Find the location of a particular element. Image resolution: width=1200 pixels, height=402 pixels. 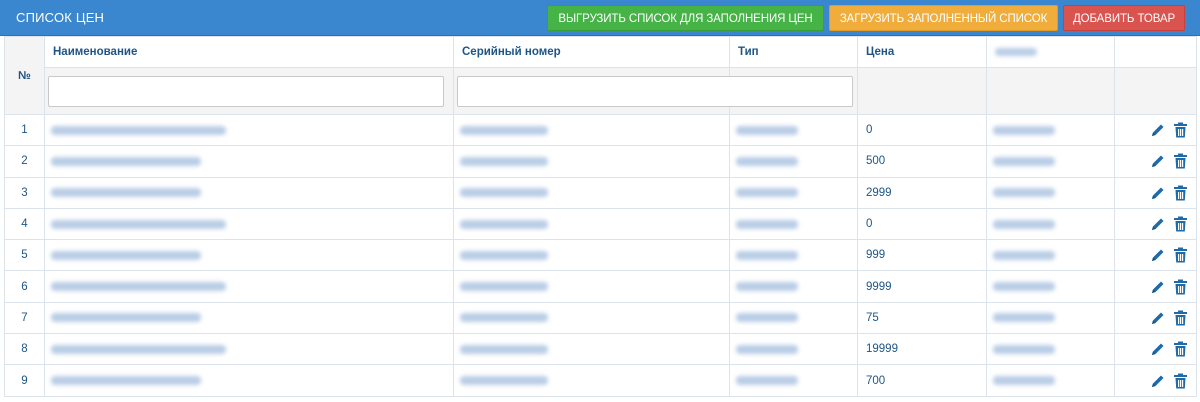

column-header-price: Цена is located at coordinates (922, 52).